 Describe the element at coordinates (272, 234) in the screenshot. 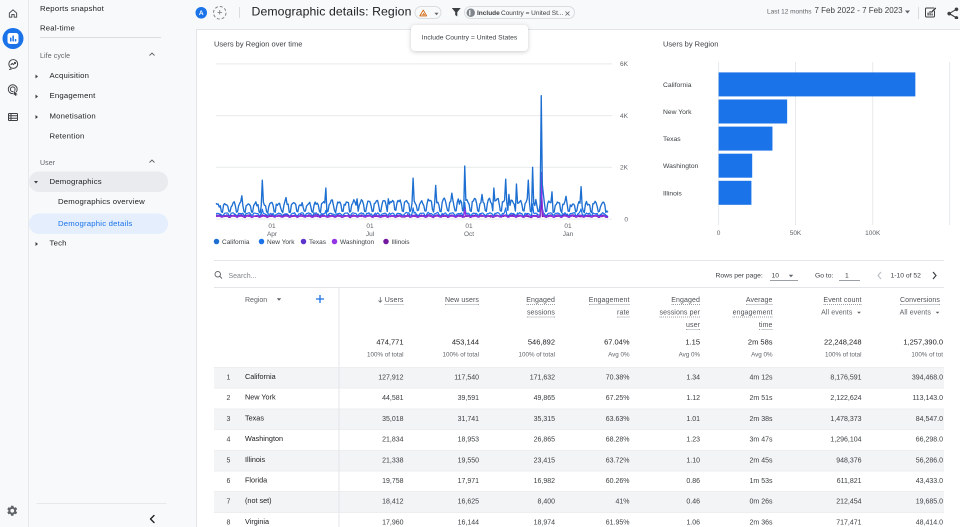

I see `svg-text: Apr` at that location.